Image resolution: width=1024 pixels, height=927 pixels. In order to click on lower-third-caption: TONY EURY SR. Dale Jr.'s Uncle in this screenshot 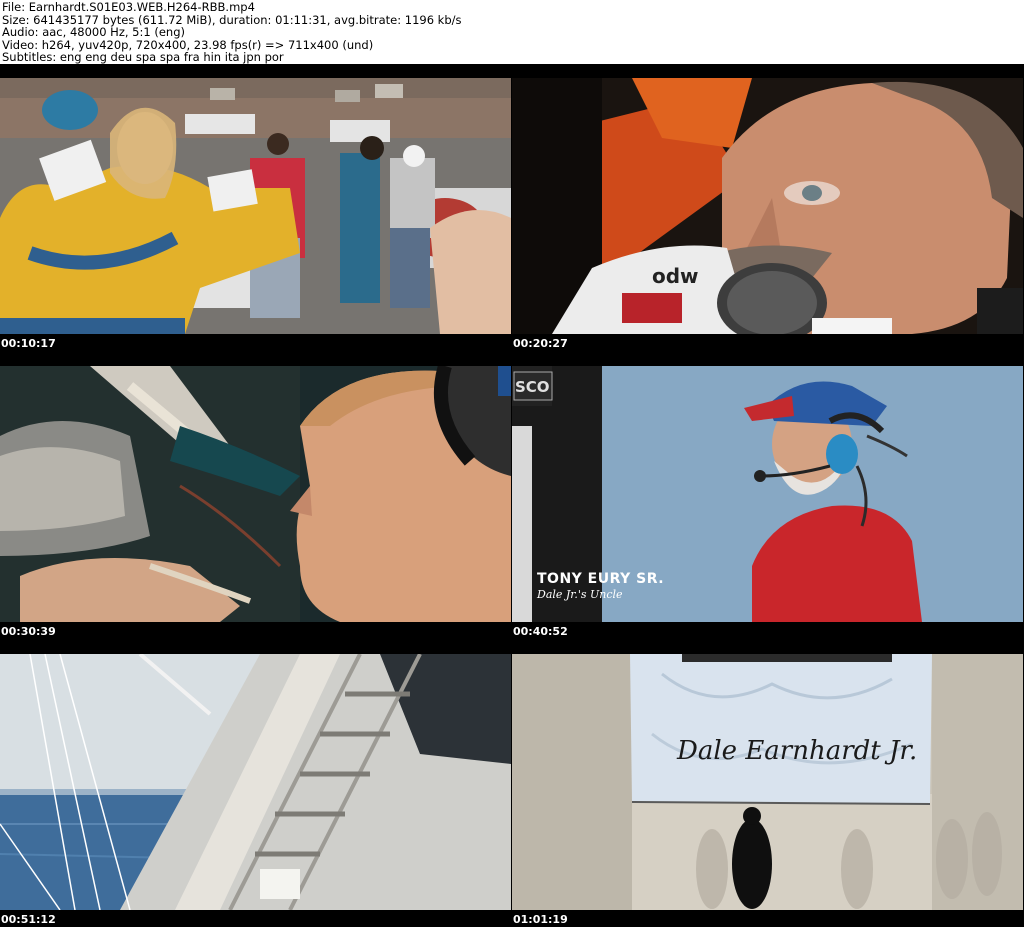, I will do `click(600, 586)`.